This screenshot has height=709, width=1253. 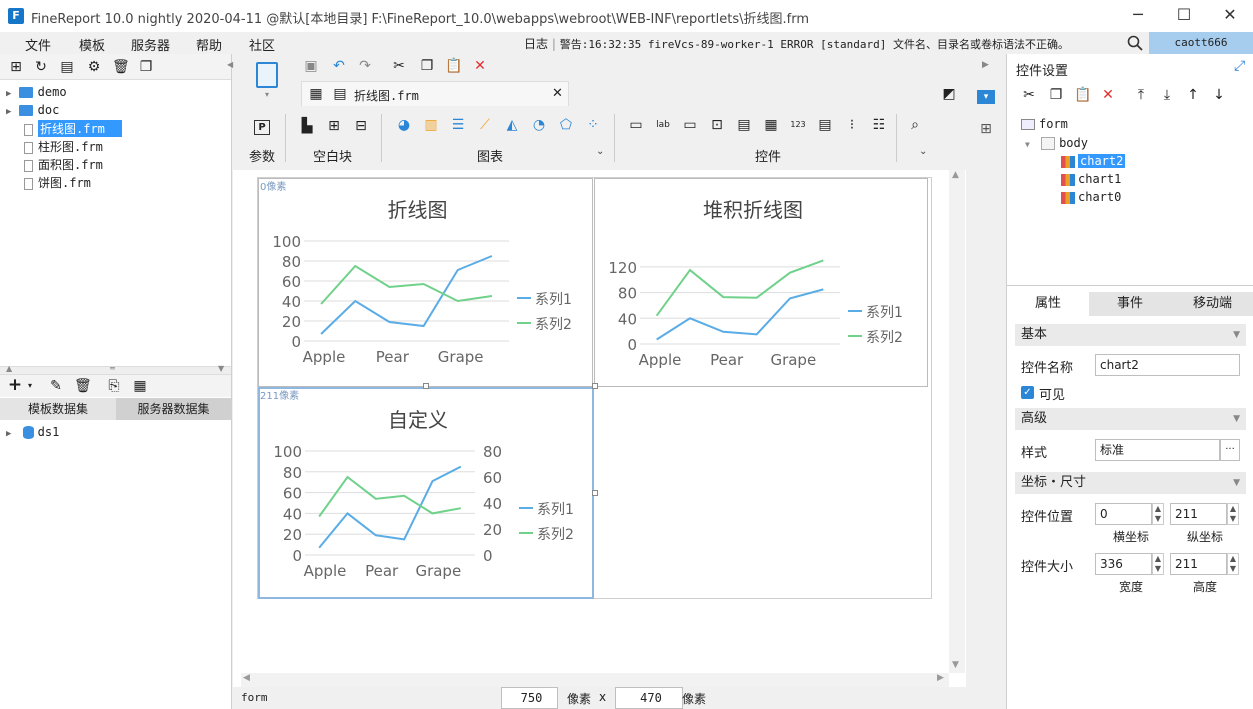 What do you see at coordinates (1184, 16) in the screenshot?
I see `maximize-button: ☐` at bounding box center [1184, 16].